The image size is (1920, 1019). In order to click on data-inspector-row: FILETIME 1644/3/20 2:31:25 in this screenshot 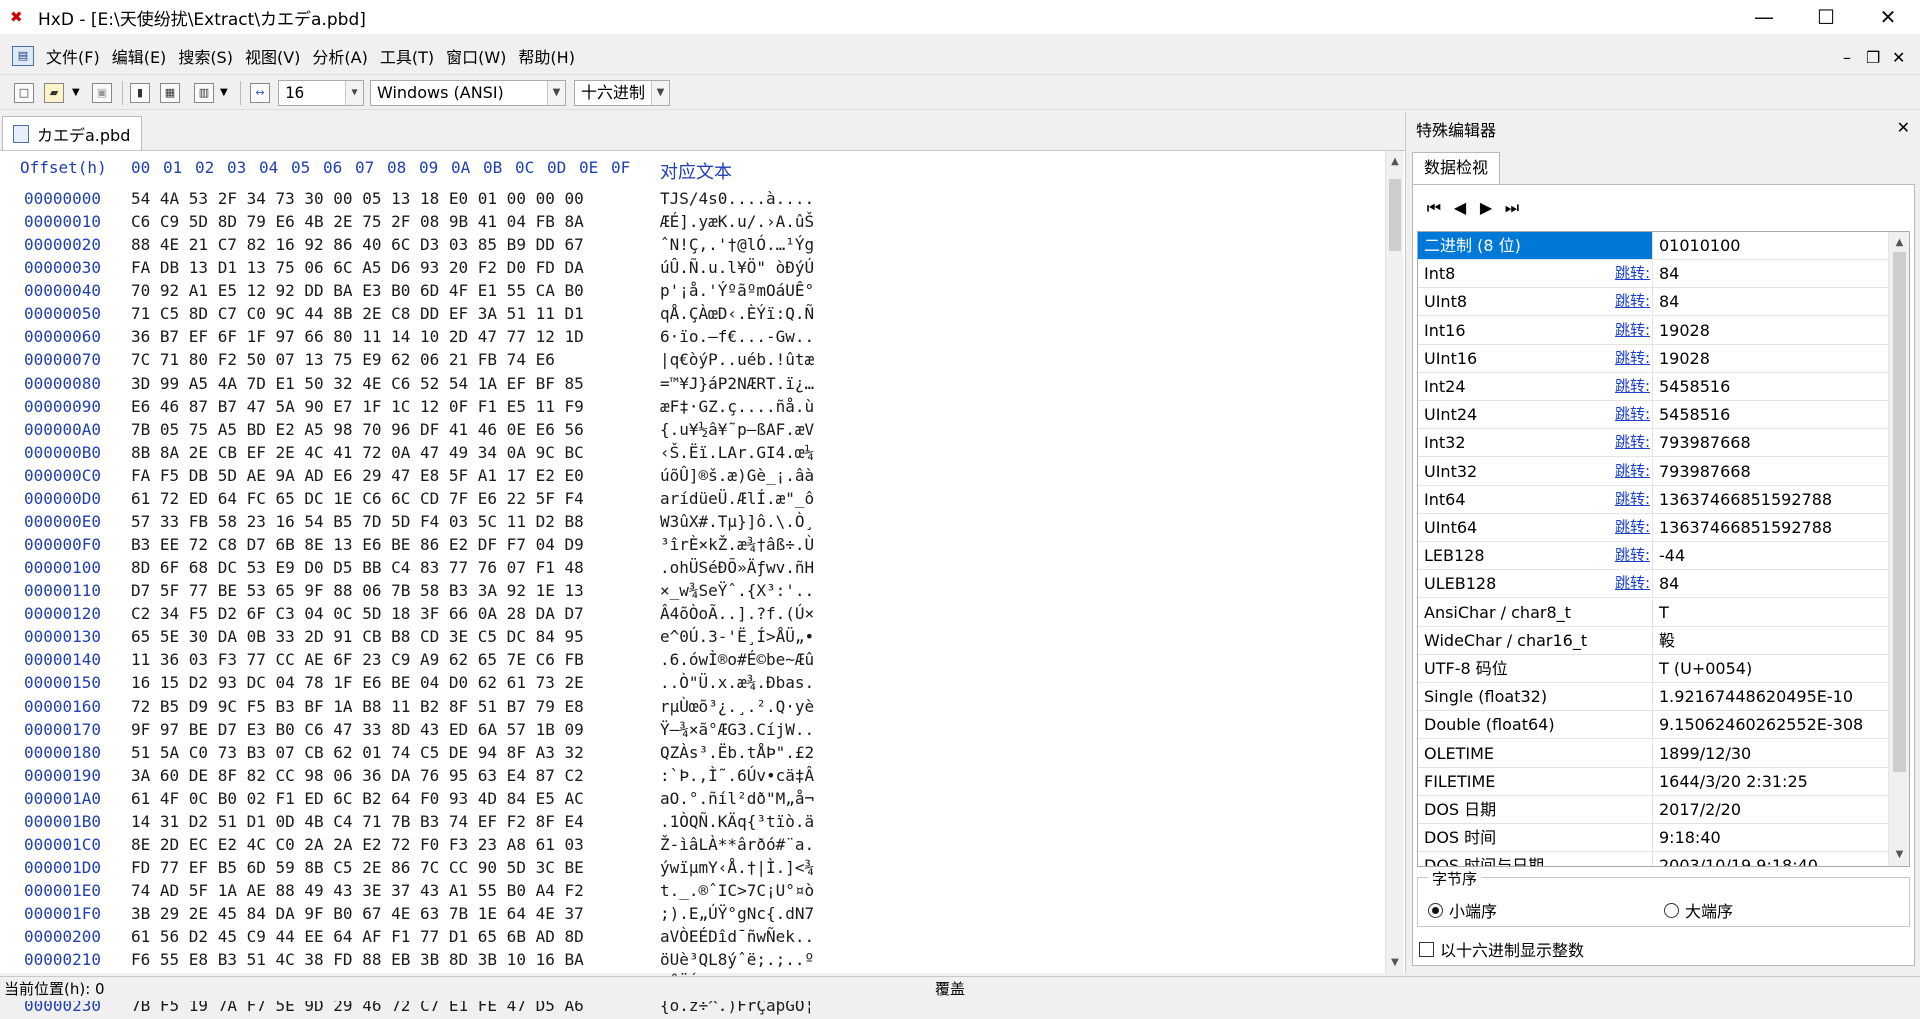, I will do `click(1653, 781)`.